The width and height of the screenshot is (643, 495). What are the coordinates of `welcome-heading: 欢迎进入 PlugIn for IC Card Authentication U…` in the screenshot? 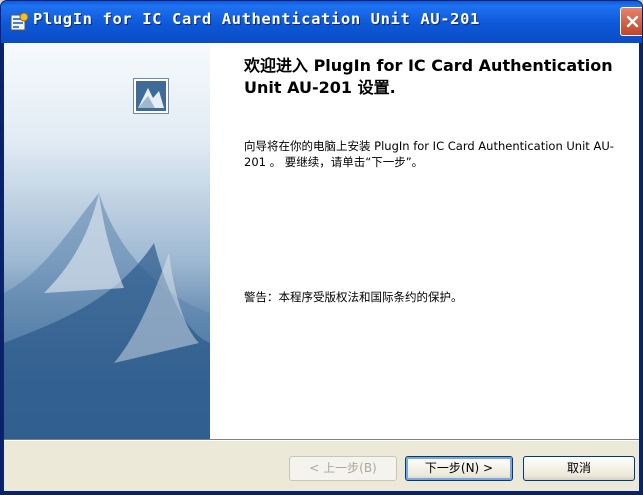 It's located at (428, 76).